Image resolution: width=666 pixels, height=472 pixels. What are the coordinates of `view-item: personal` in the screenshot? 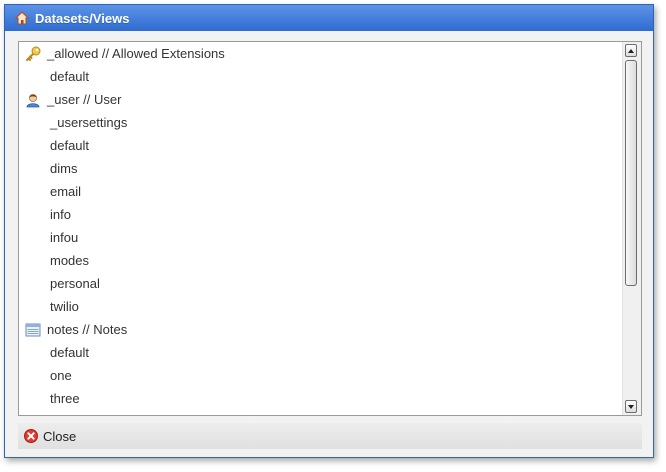 It's located at (321, 283).